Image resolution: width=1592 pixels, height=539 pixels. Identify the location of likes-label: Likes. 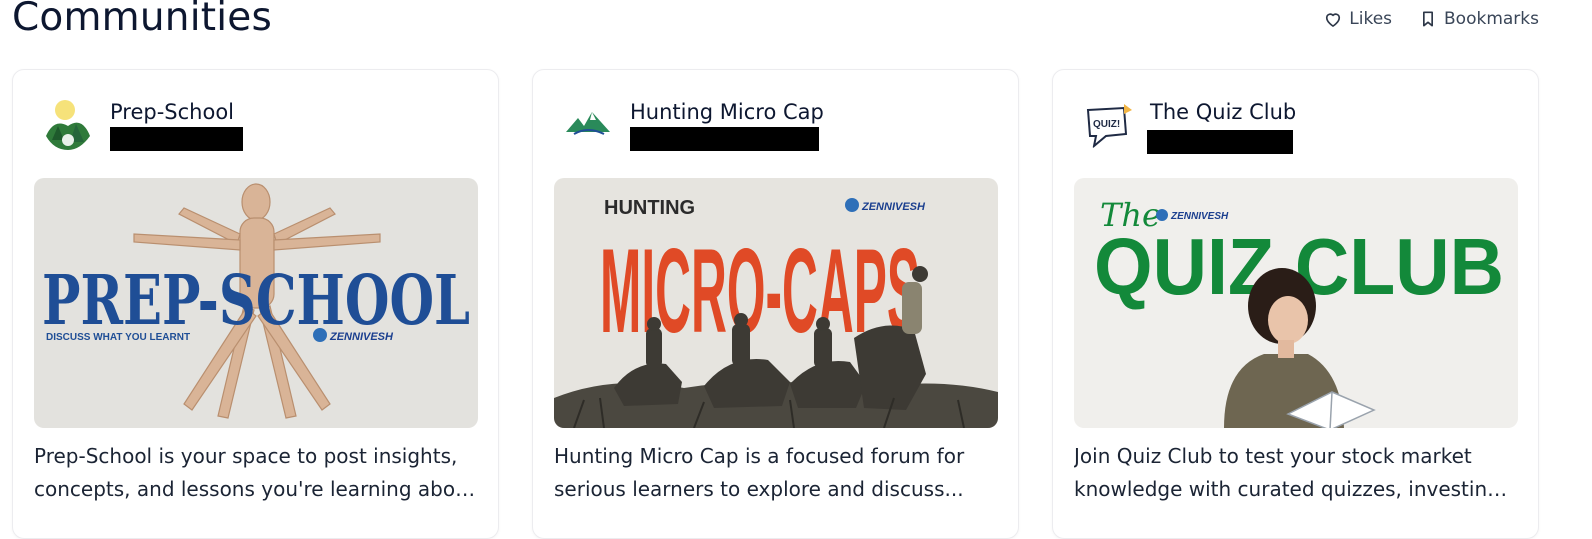
(1371, 19).